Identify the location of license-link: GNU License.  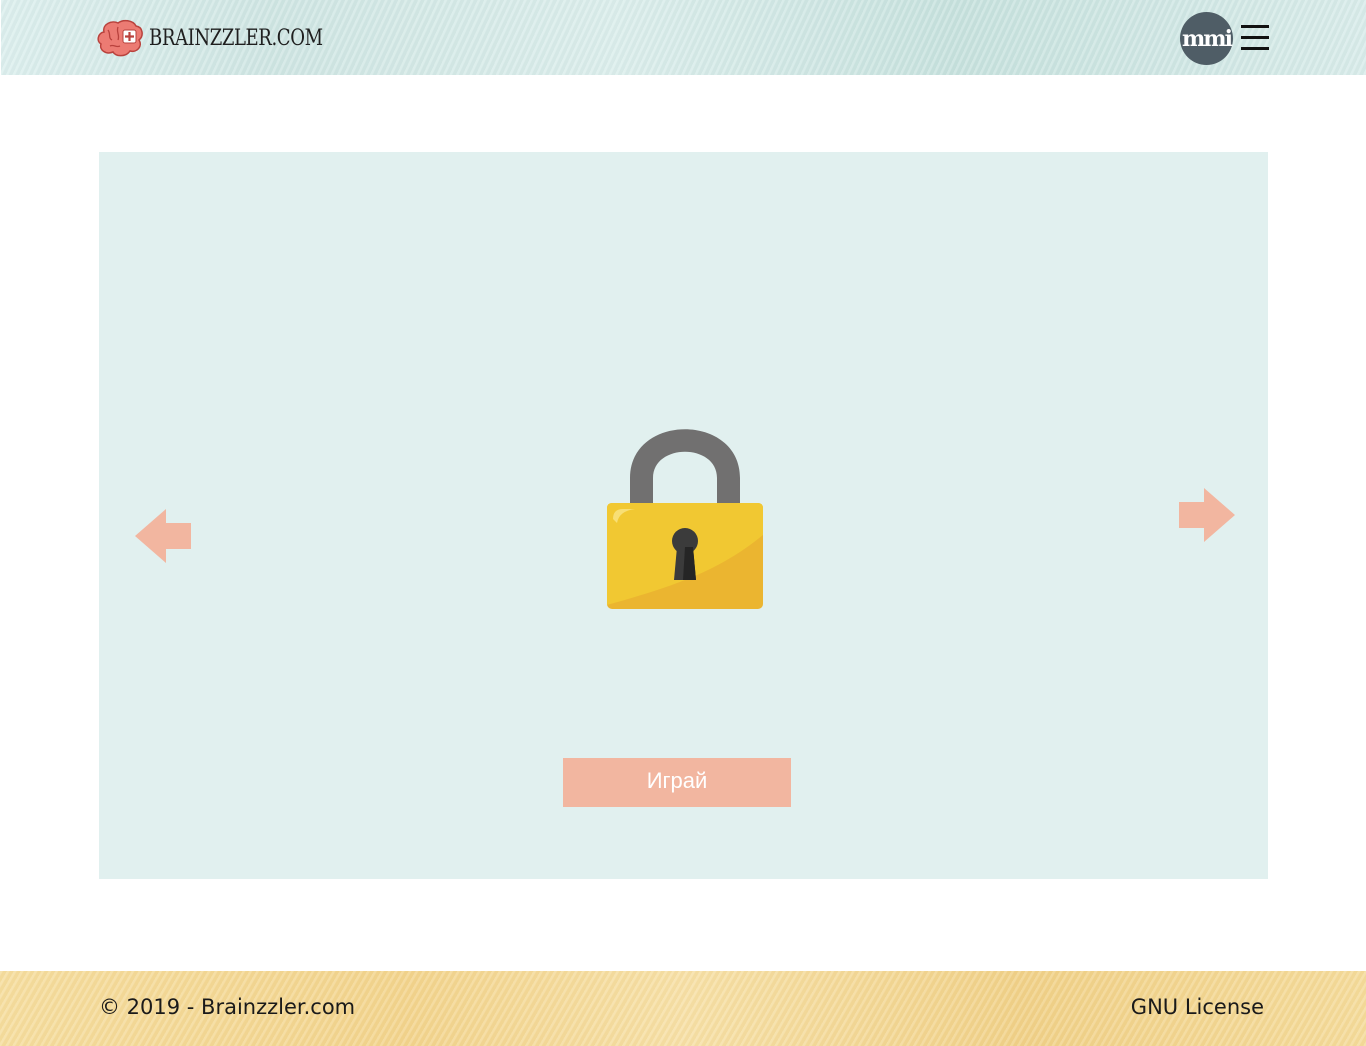
(1197, 1007).